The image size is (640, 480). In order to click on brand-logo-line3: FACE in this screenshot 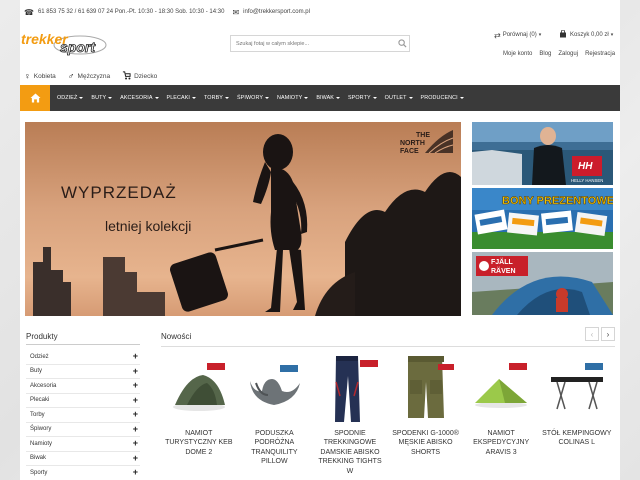, I will do `click(409, 151)`.